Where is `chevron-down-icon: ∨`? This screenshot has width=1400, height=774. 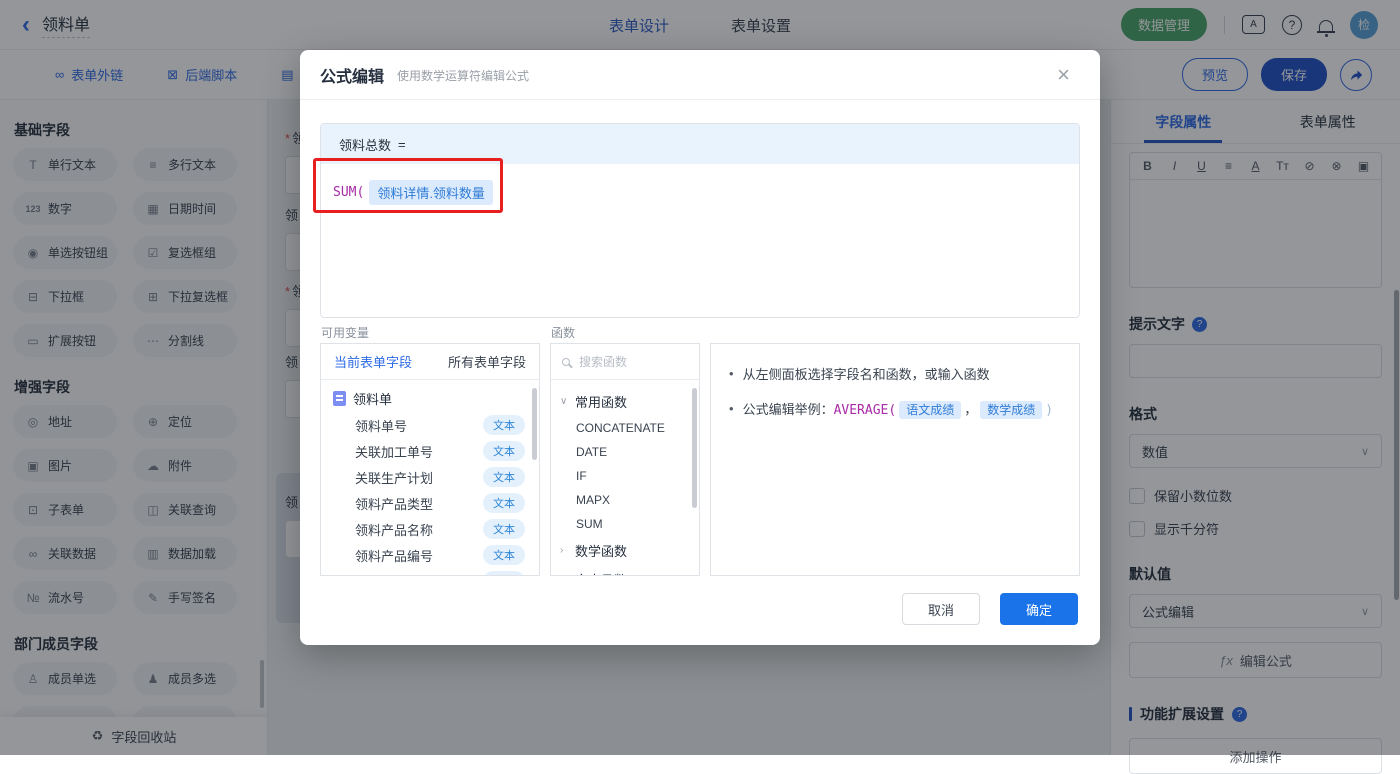 chevron-down-icon: ∨ is located at coordinates (564, 401).